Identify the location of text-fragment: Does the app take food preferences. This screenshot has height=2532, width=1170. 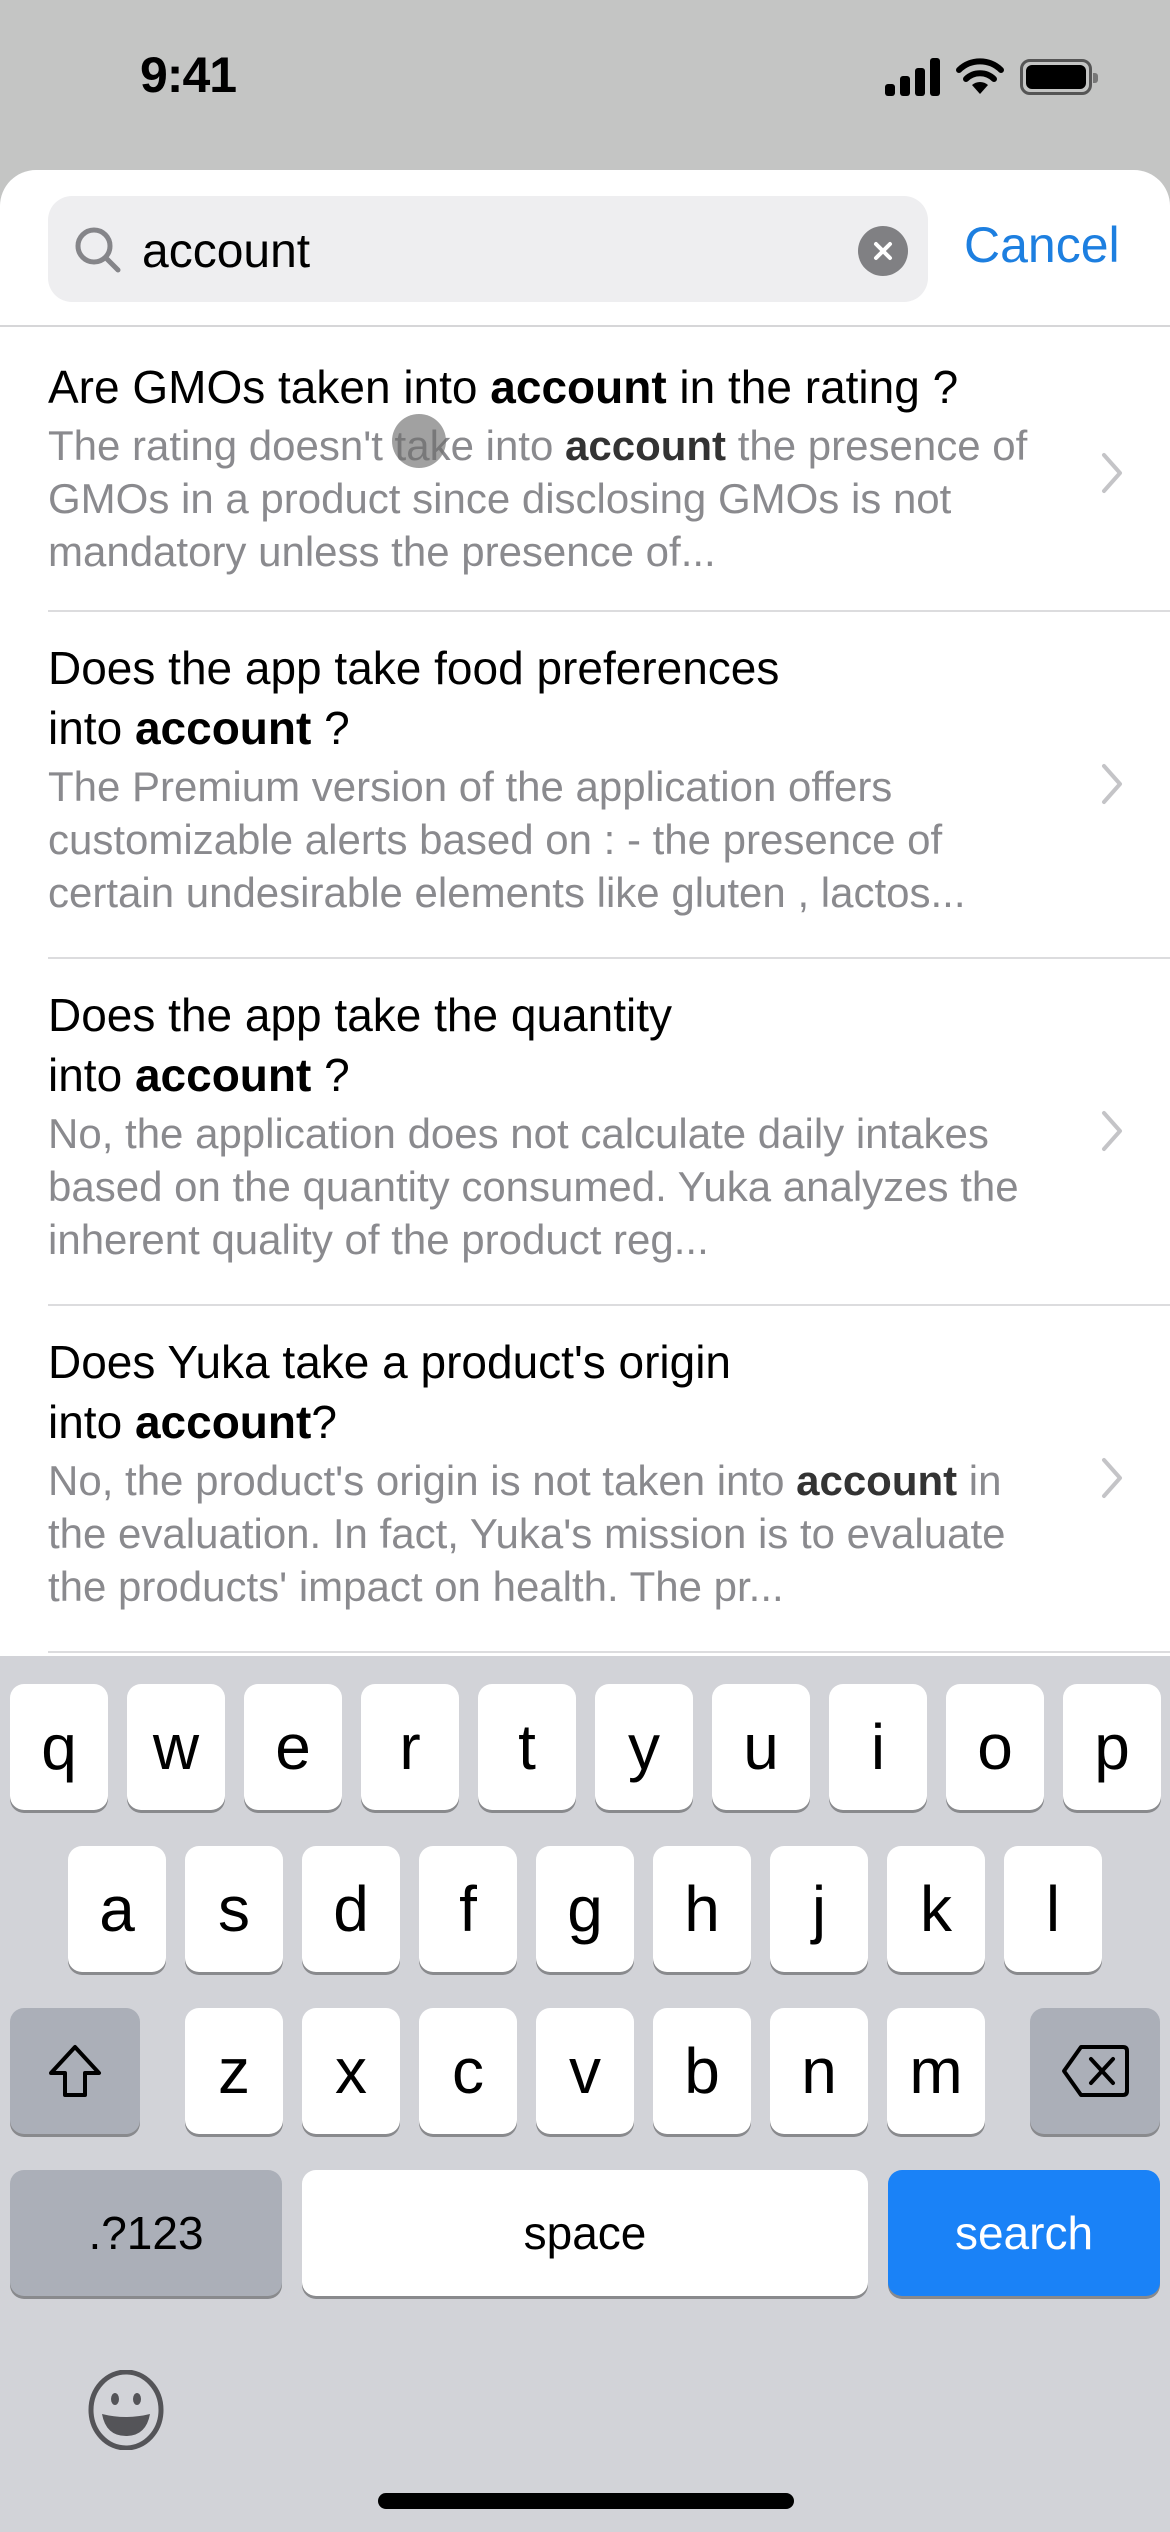
(414, 668).